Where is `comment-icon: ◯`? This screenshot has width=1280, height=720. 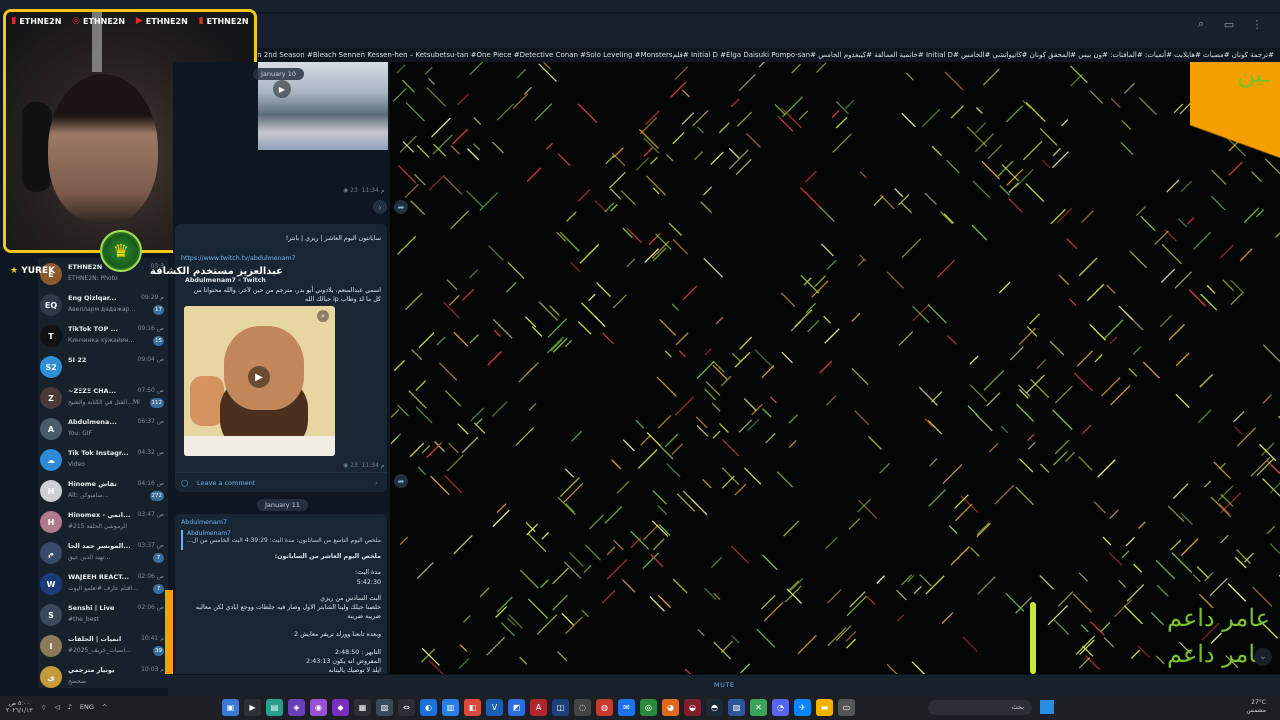
comment-icon: ◯ is located at coordinates (184, 483).